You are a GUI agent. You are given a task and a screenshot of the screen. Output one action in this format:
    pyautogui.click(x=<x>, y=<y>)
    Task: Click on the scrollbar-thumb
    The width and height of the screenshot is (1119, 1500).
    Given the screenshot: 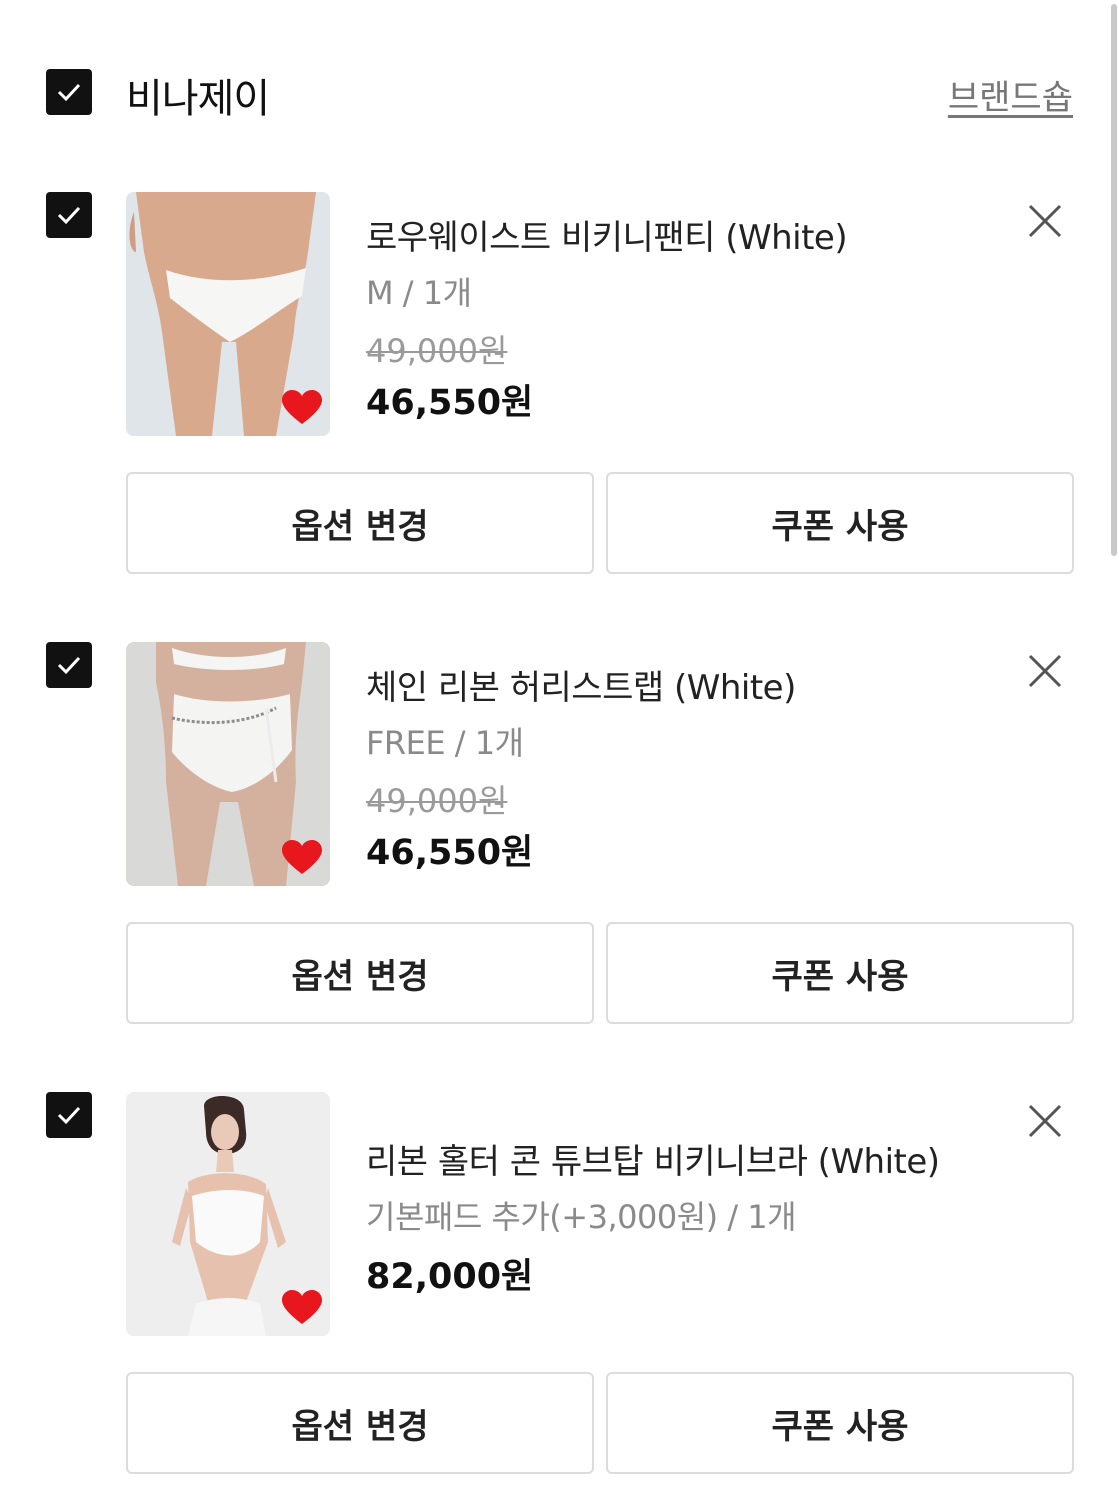 What is the action you would take?
    pyautogui.click(x=1114, y=280)
    